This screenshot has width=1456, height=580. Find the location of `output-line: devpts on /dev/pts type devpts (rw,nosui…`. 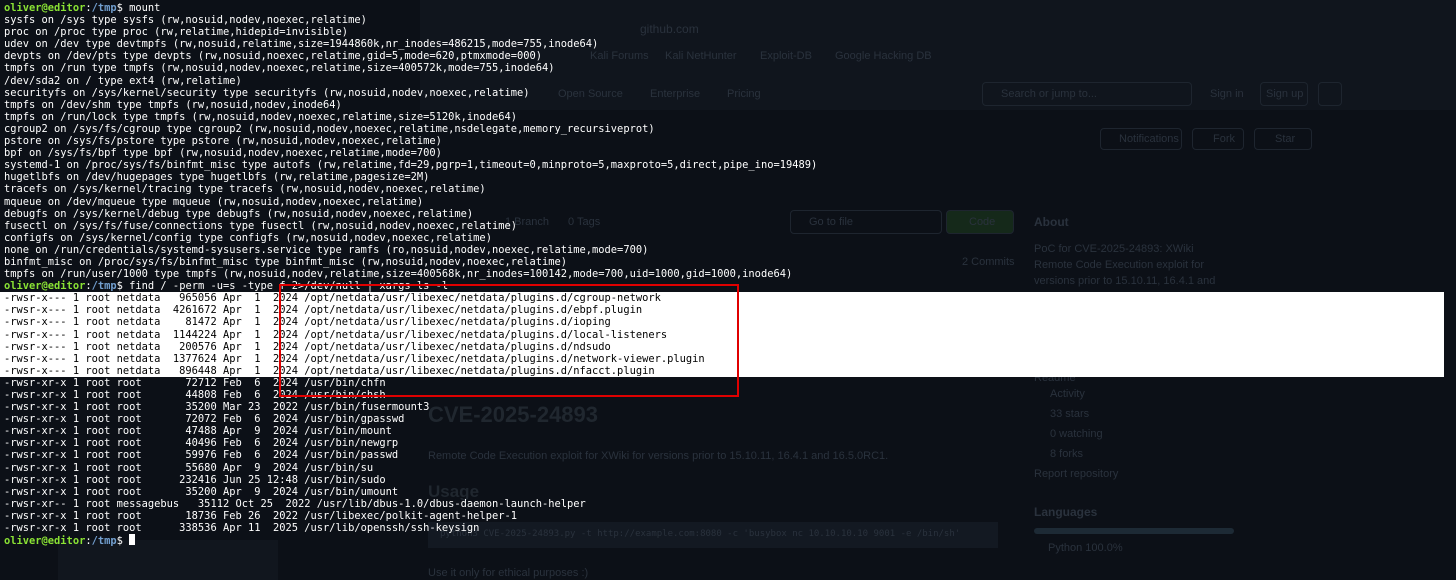

output-line: devpts on /dev/pts type devpts (rw,nosui… is located at coordinates (273, 56).